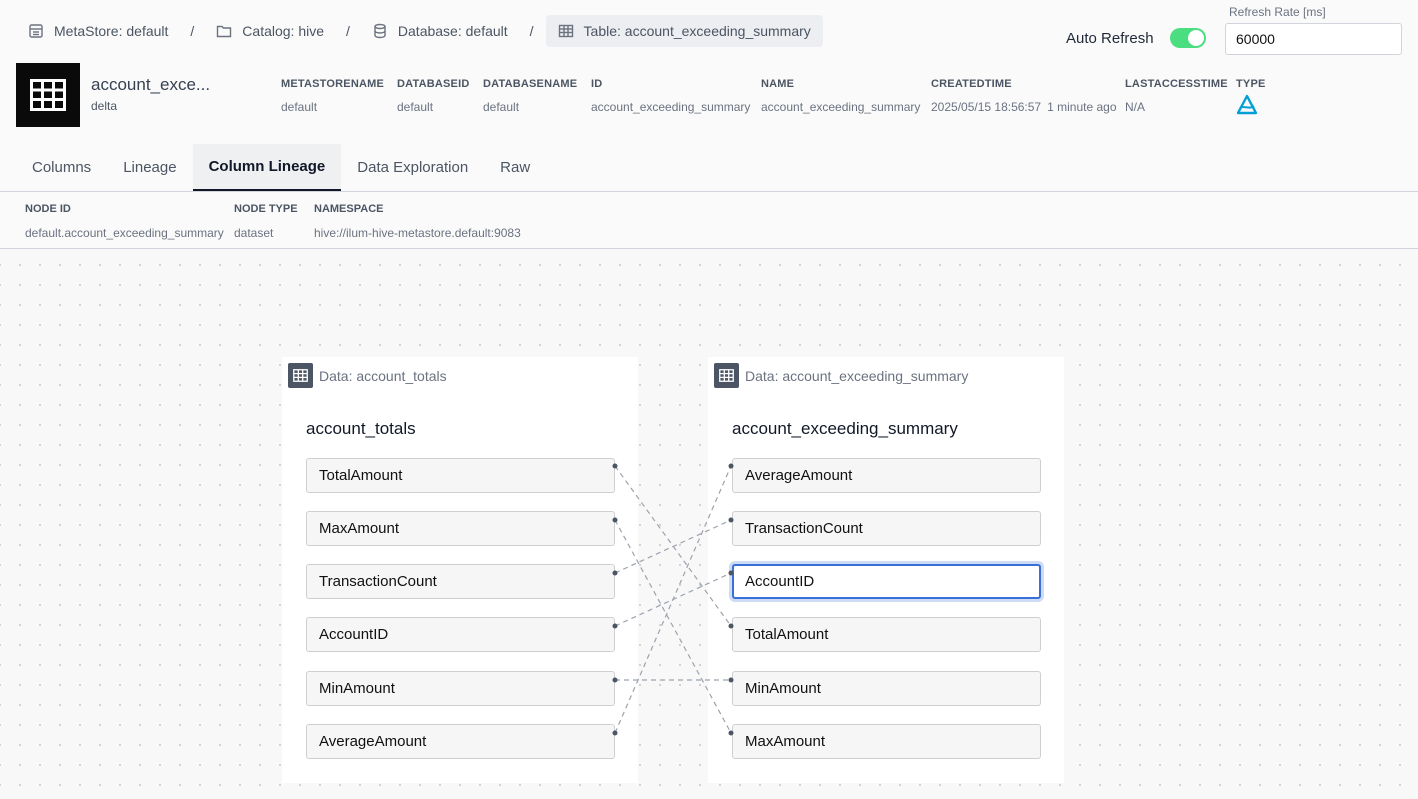 The image size is (1418, 799). What do you see at coordinates (361, 428) in the screenshot?
I see `source-node-title: account_totals` at bounding box center [361, 428].